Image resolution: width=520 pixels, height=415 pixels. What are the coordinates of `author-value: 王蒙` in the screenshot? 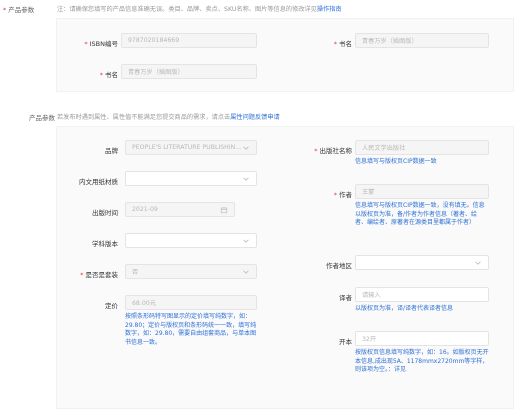 It's located at (368, 192).